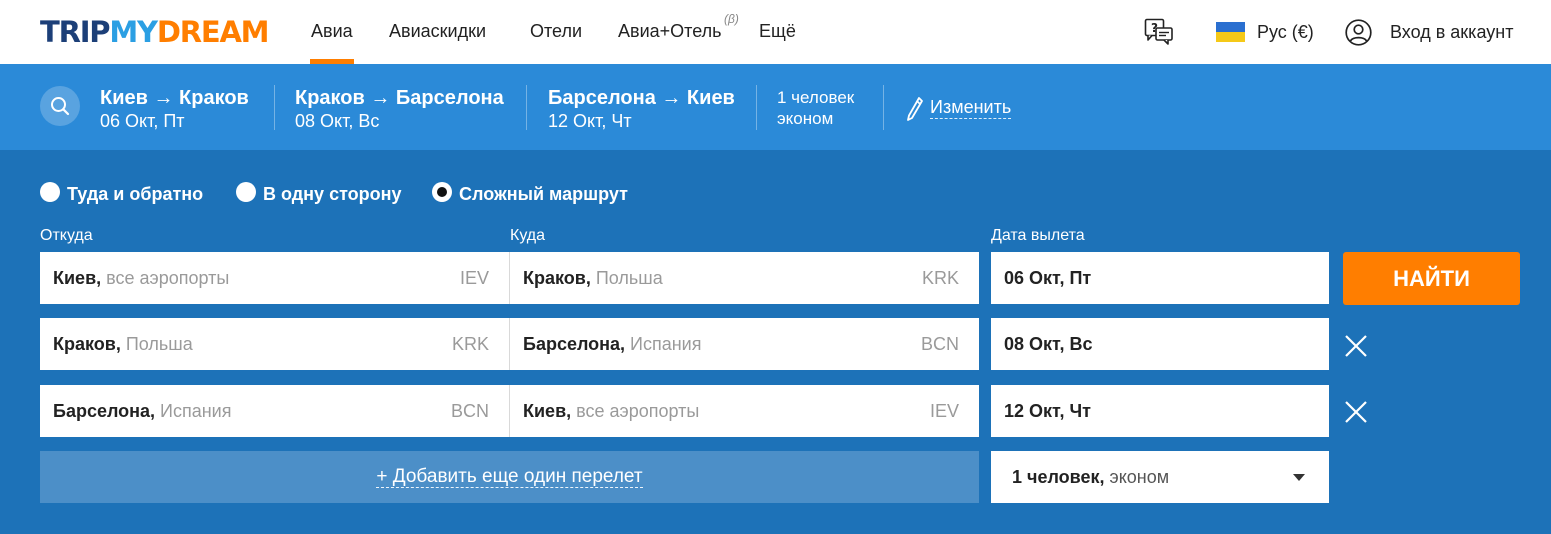  Describe the element at coordinates (815, 108) in the screenshot. I see `summary-passengers: 1 человек эконом` at that location.